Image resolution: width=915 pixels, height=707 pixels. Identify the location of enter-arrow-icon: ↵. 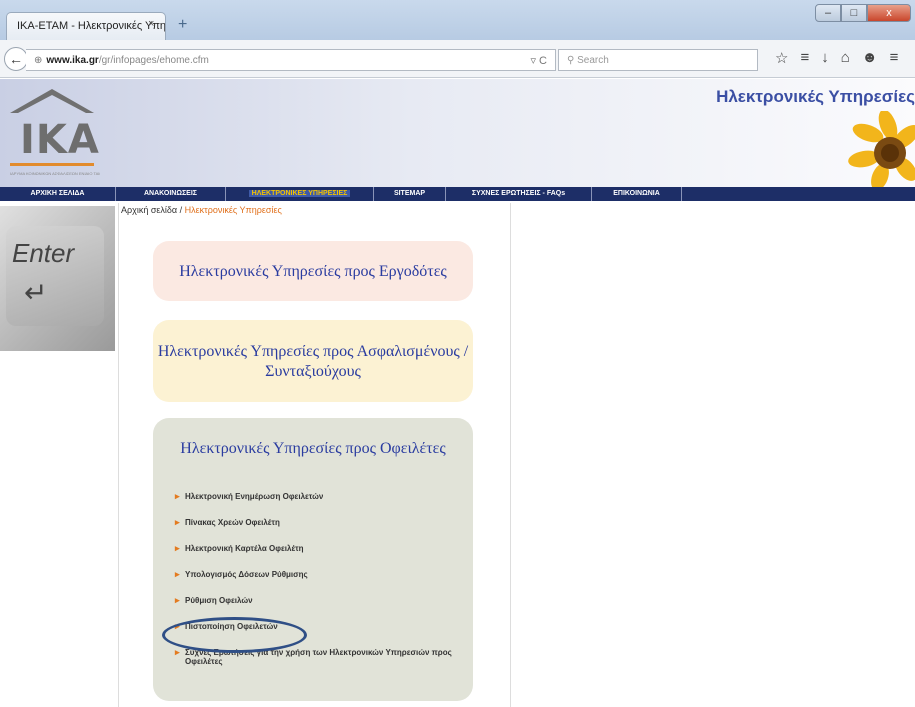
(36, 292).